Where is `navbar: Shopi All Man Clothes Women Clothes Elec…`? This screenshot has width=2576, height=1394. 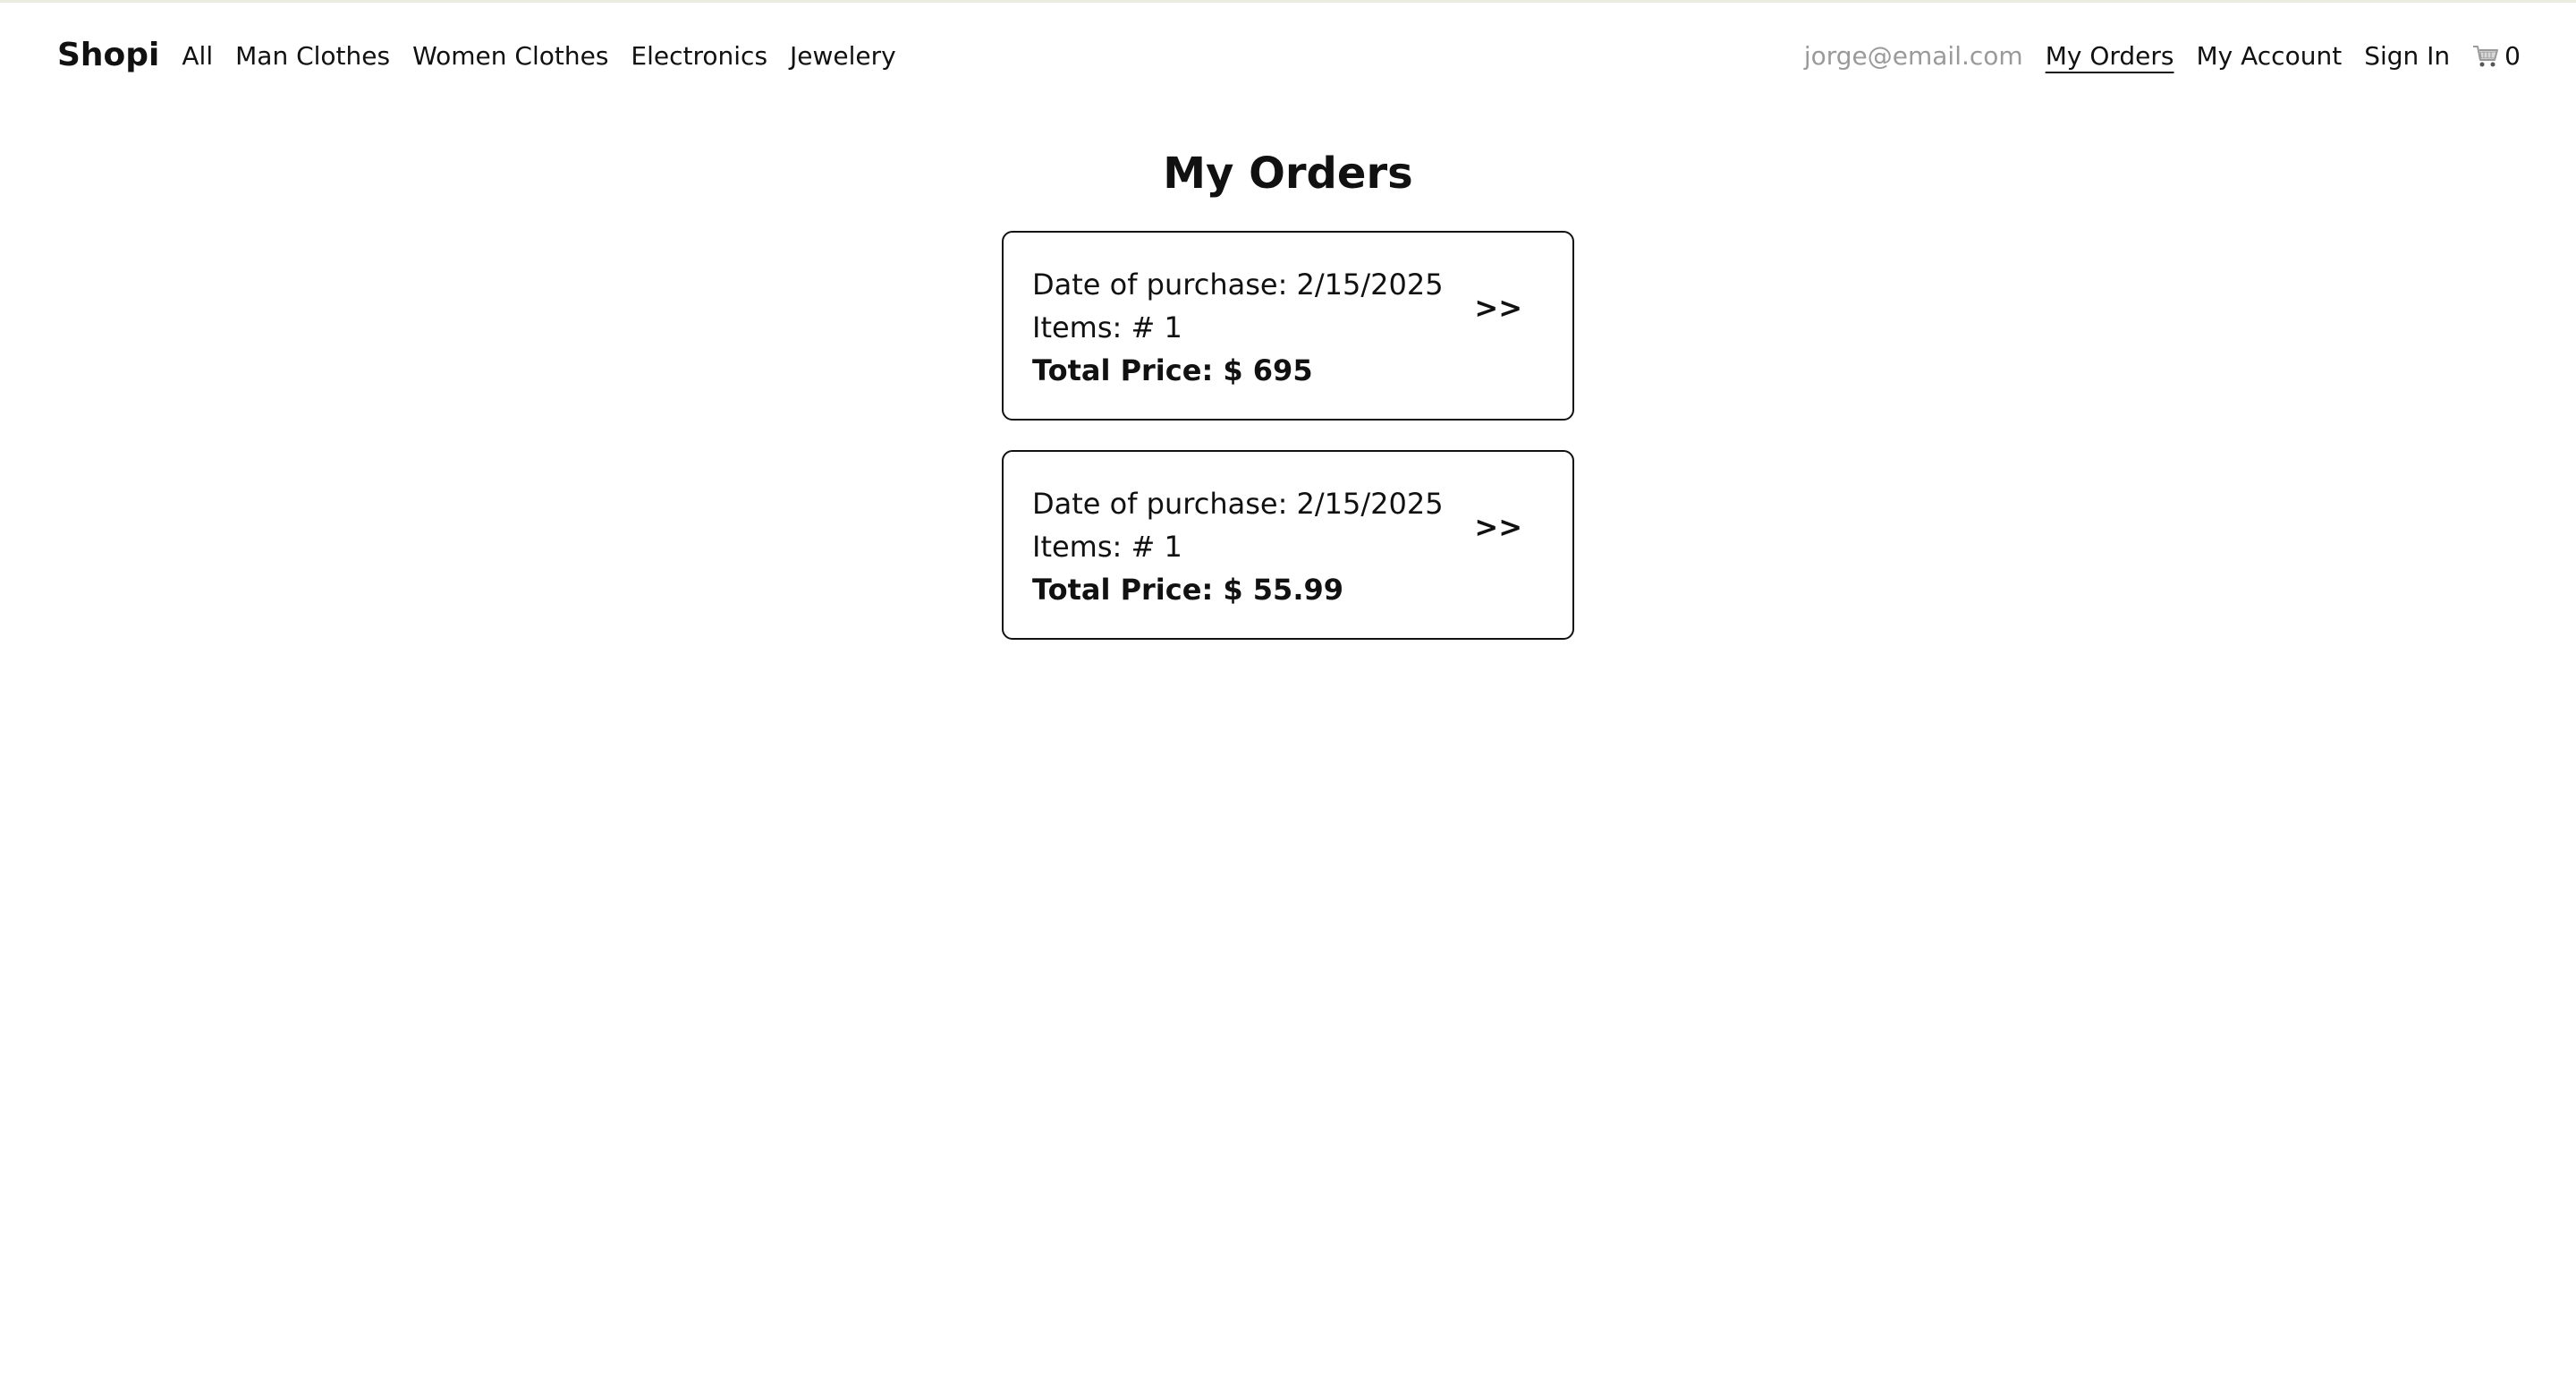 navbar: Shopi All Man Clothes Women Clothes Elec… is located at coordinates (1288, 55).